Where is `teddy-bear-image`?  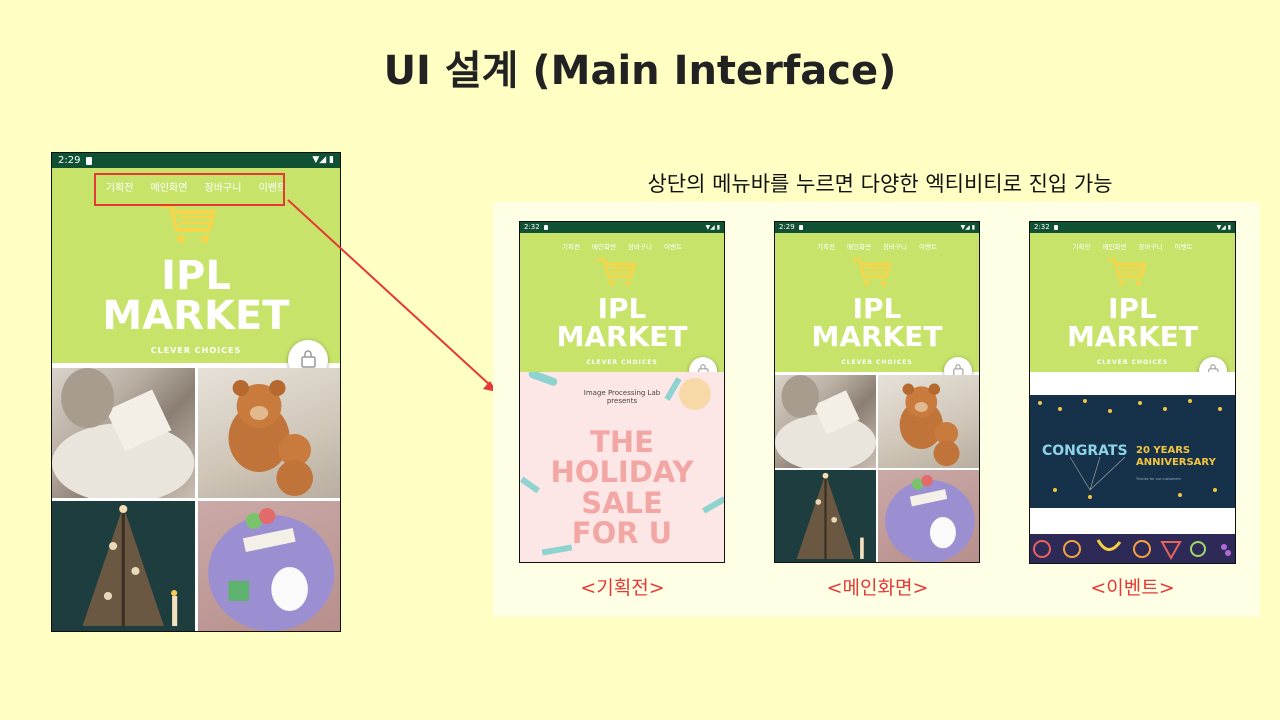
teddy-bear-image is located at coordinates (929, 425).